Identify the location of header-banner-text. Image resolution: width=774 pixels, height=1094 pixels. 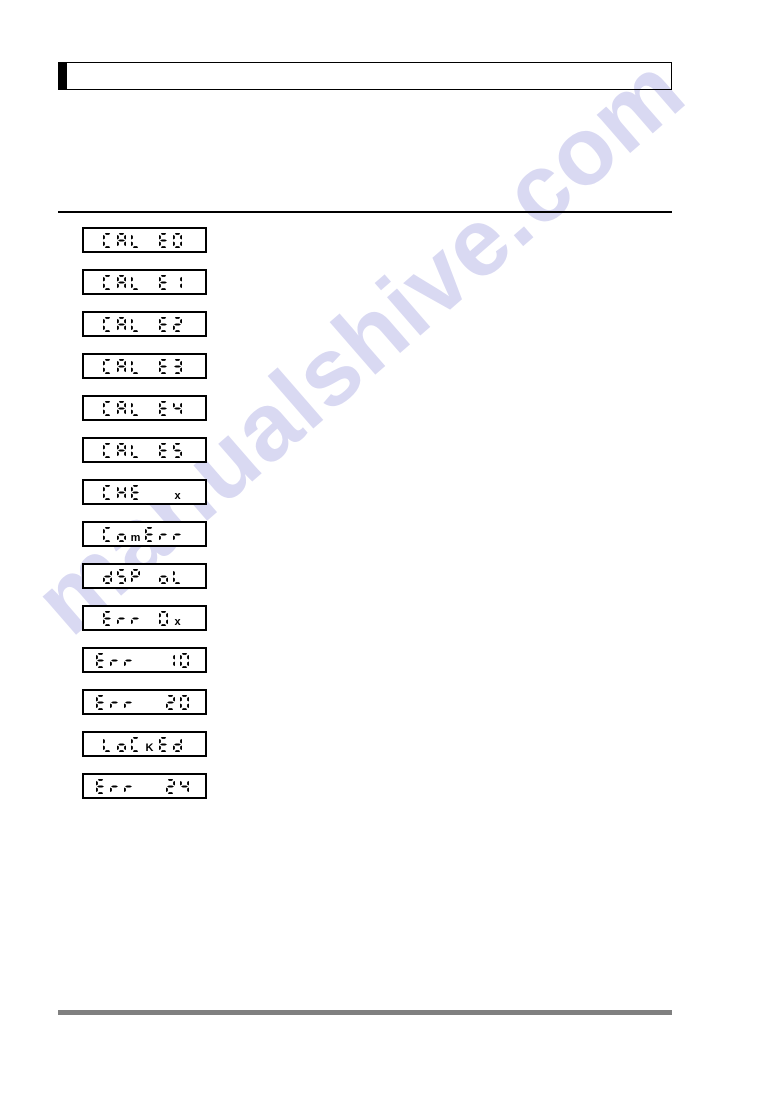
(369, 67).